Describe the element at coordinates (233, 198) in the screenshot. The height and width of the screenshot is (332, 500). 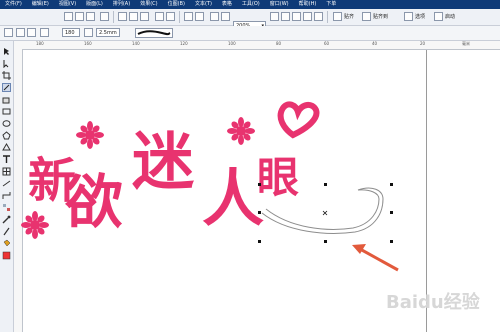
I see `art-char-ren: 人` at that location.